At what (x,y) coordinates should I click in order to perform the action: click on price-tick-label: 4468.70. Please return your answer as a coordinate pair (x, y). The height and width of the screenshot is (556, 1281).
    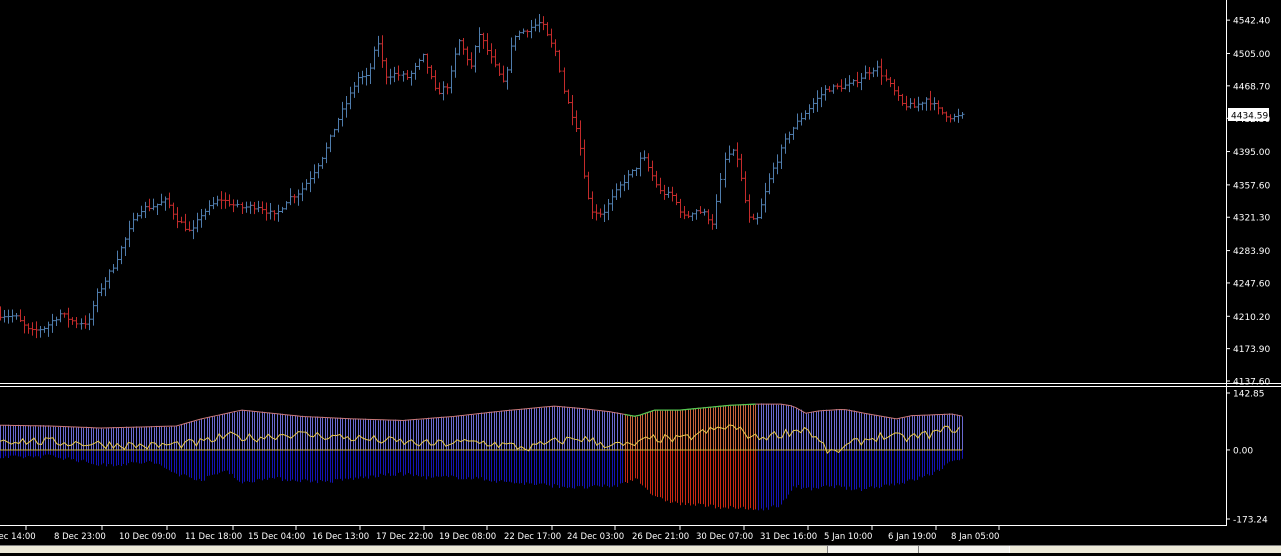
    Looking at the image, I should click on (1251, 87).